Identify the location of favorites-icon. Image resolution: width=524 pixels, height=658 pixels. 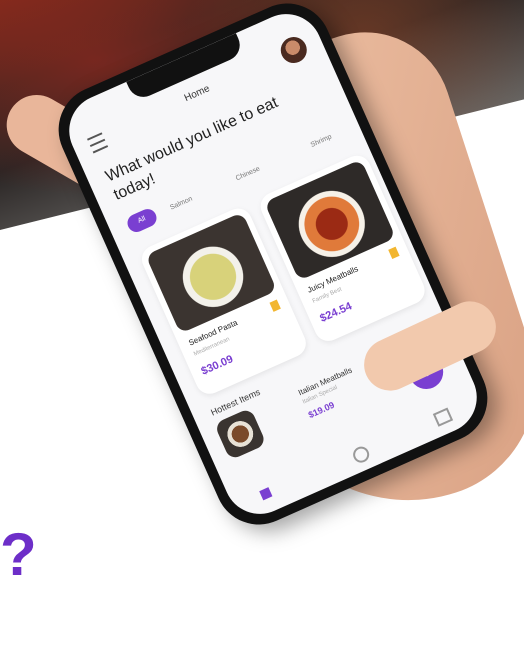
(361, 455).